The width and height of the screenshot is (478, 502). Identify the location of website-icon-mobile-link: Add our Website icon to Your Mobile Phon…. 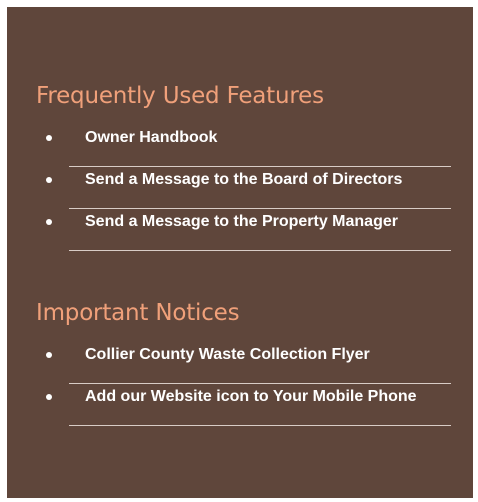
(251, 397).